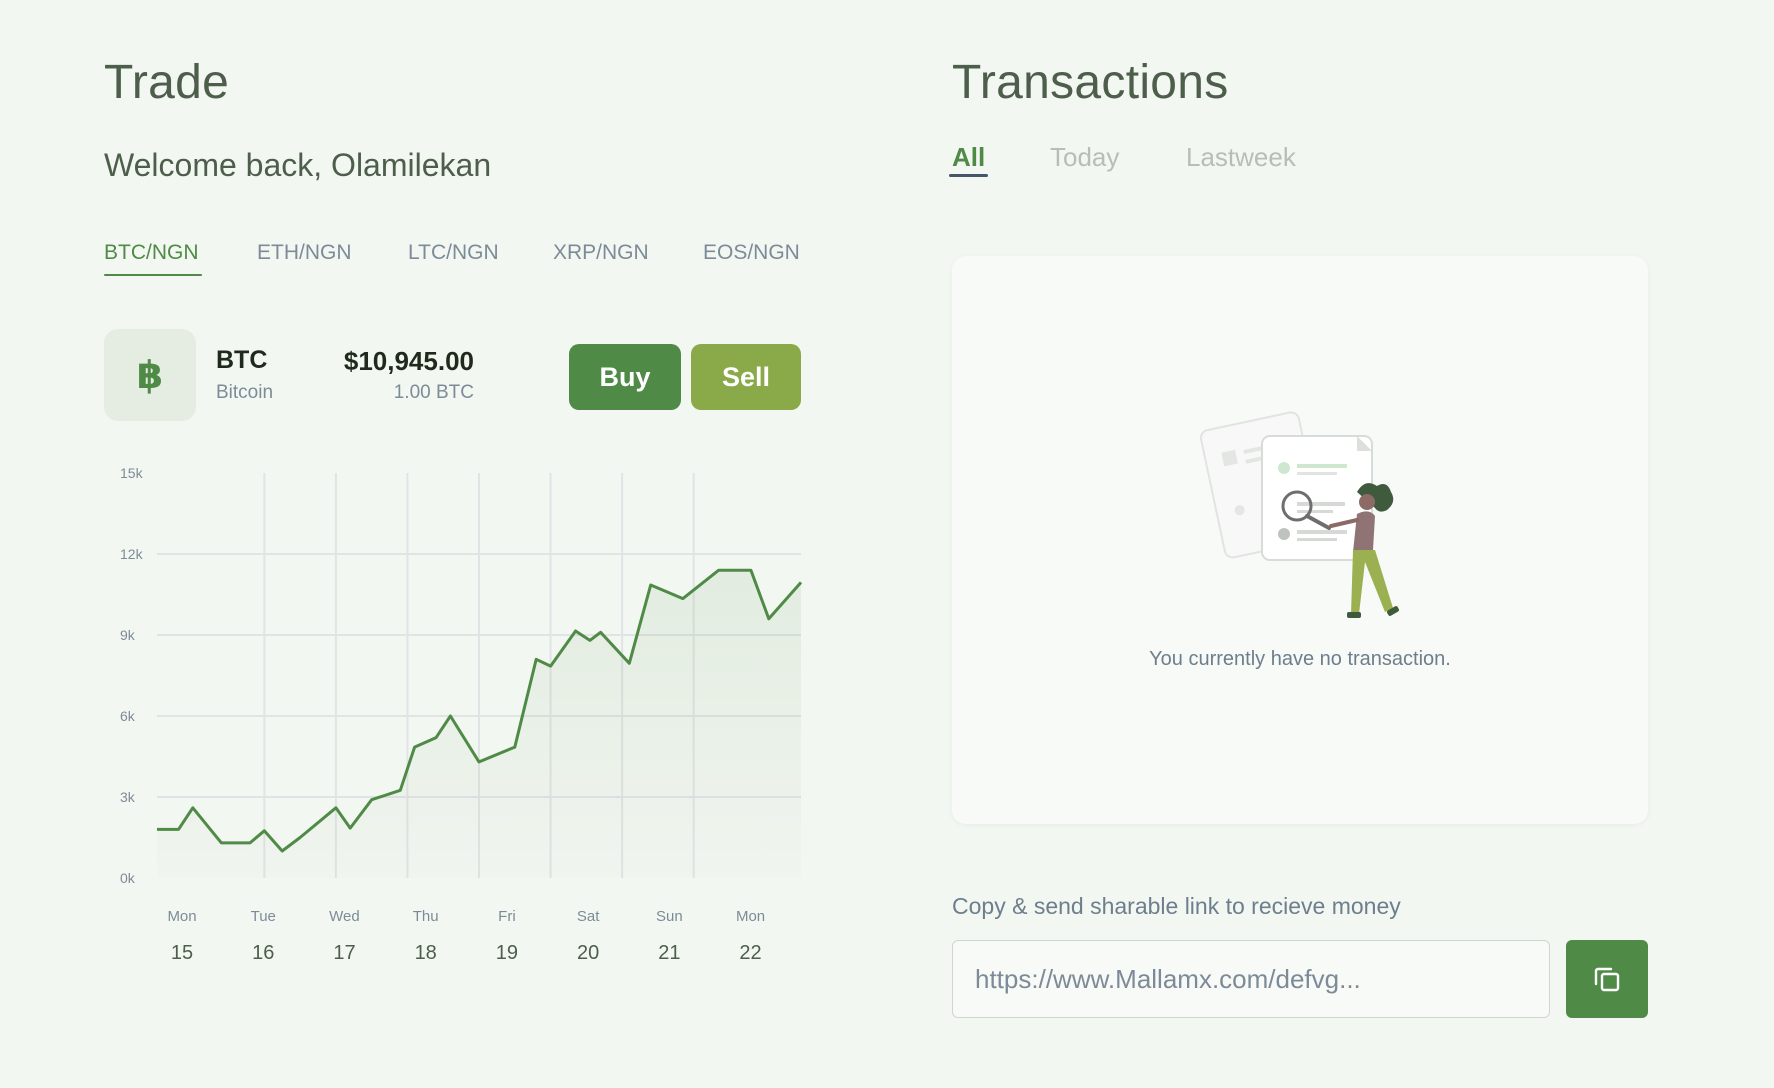  What do you see at coordinates (263, 916) in the screenshot?
I see `x-day-label: Tue` at bounding box center [263, 916].